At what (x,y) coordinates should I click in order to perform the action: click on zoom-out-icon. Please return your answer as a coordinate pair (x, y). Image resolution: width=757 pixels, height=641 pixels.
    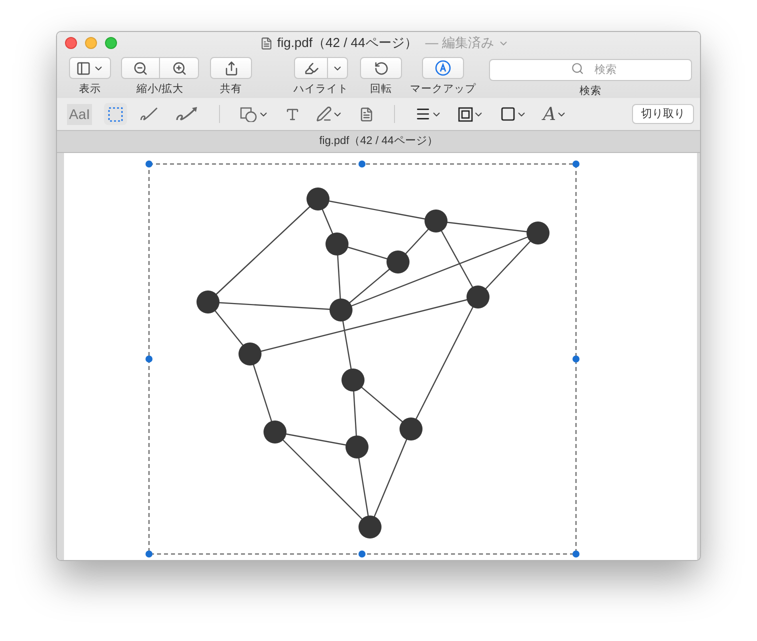
    Looking at the image, I should click on (140, 68).